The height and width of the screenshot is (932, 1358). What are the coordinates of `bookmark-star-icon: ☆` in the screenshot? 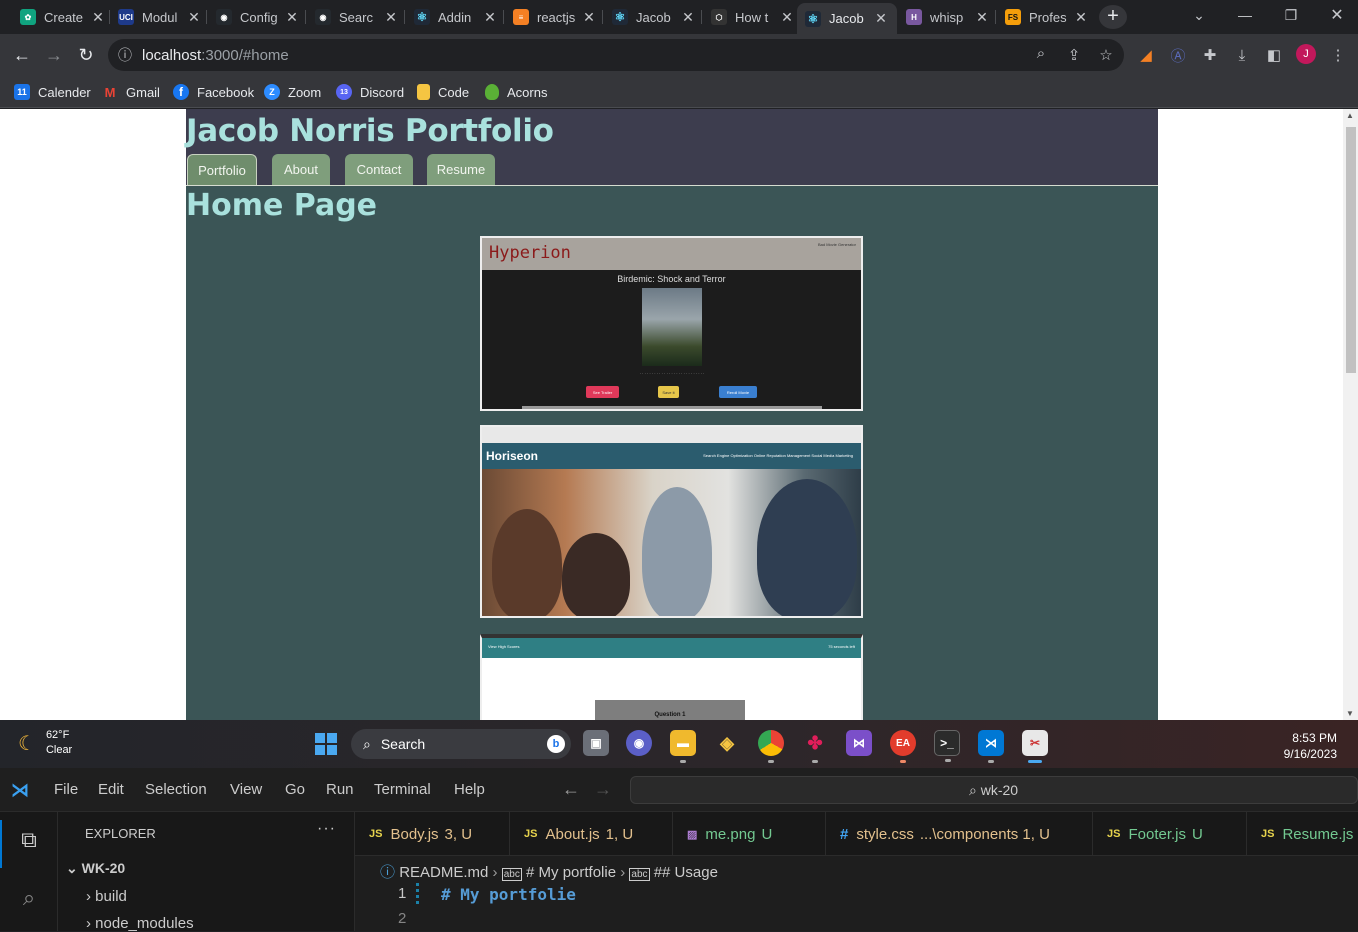 It's located at (1106, 55).